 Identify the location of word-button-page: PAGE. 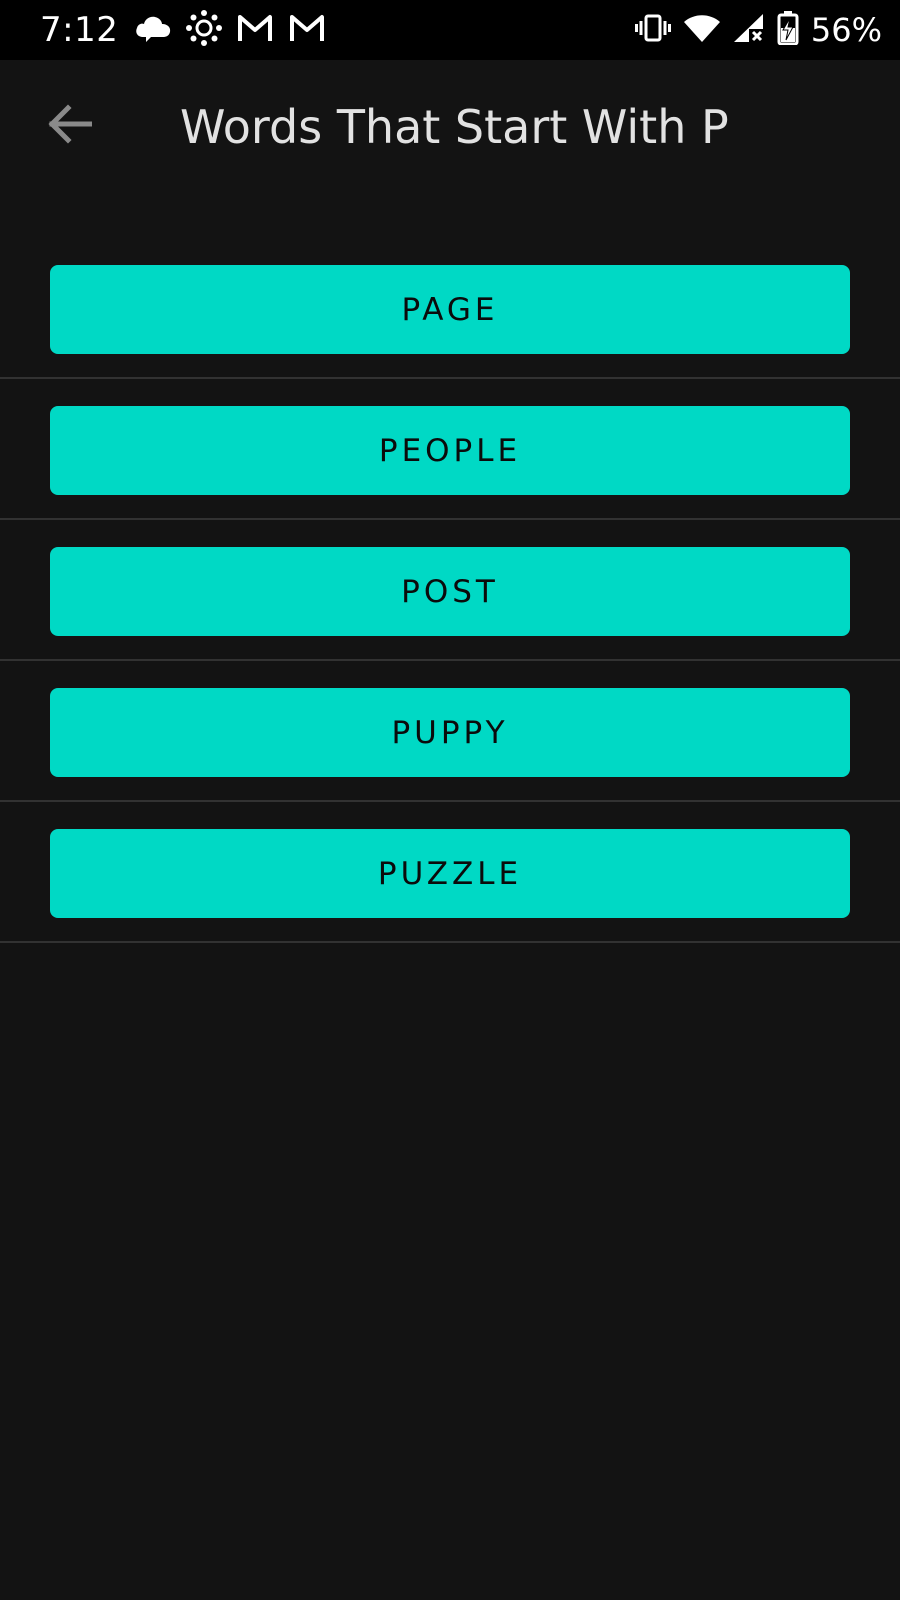
(450, 309).